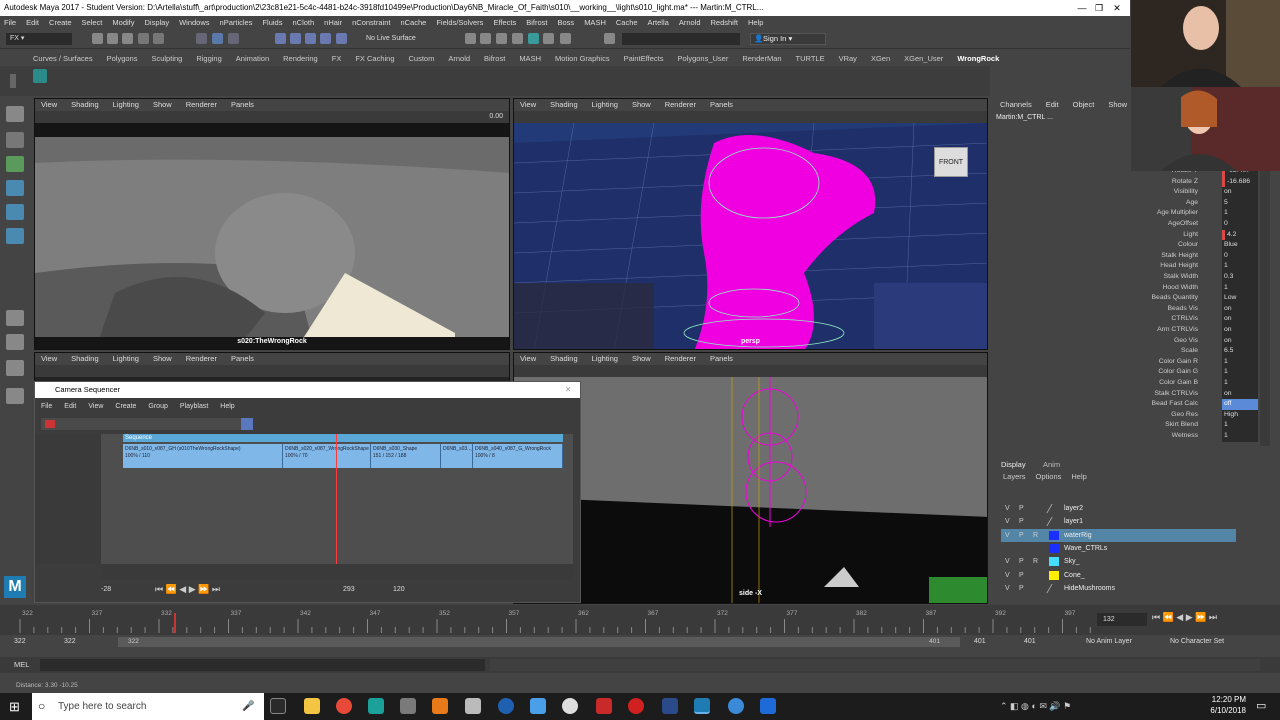 This screenshot has height=720, width=1280. Describe the element at coordinates (1030, 641) in the screenshot. I see `range-end2-field: 401` at that location.